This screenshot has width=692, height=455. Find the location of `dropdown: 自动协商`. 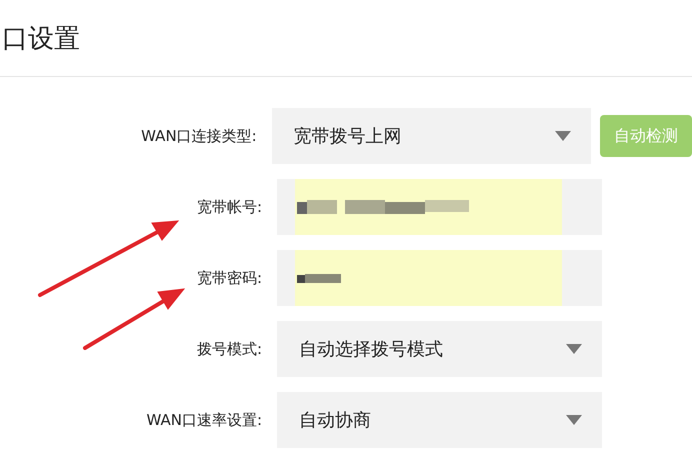

dropdown: 自动协商 is located at coordinates (439, 420).